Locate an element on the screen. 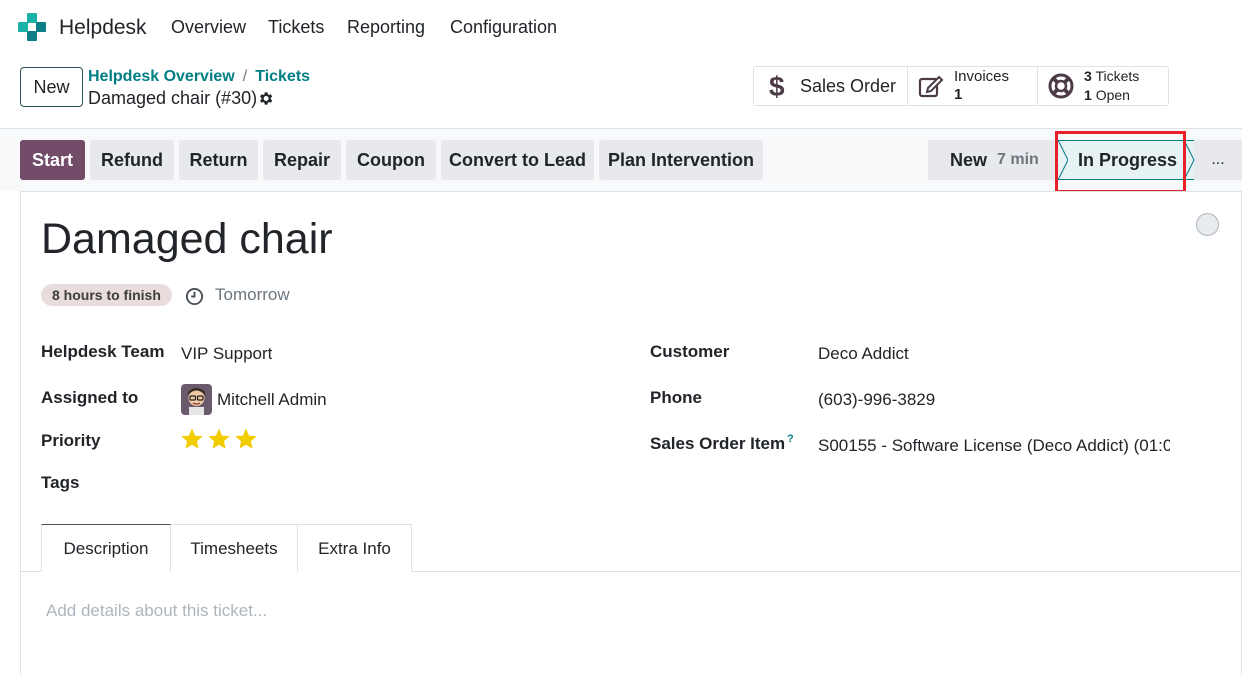 The image size is (1242, 675). open-label: Open is located at coordinates (1112, 95).